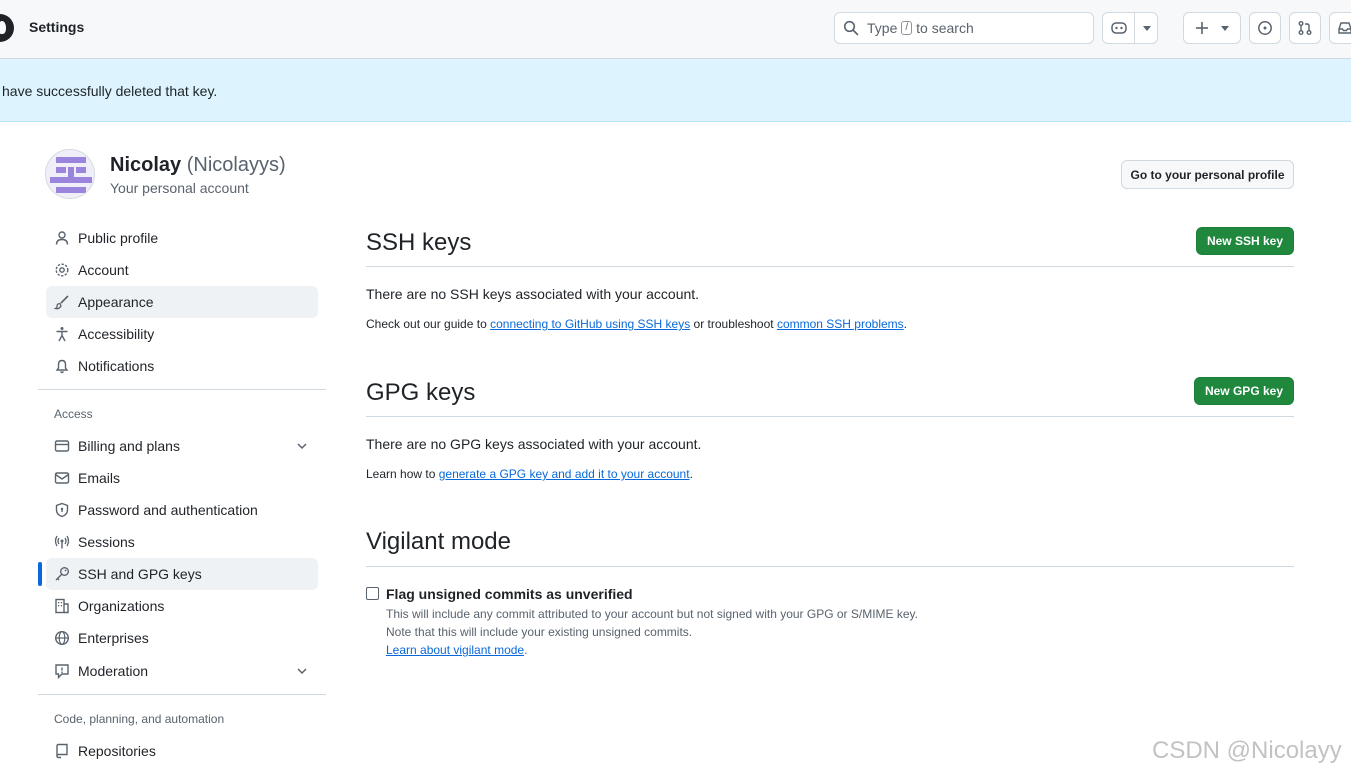  What do you see at coordinates (110, 91) in the screenshot?
I see `flash-message: have successfully deleted that key.` at bounding box center [110, 91].